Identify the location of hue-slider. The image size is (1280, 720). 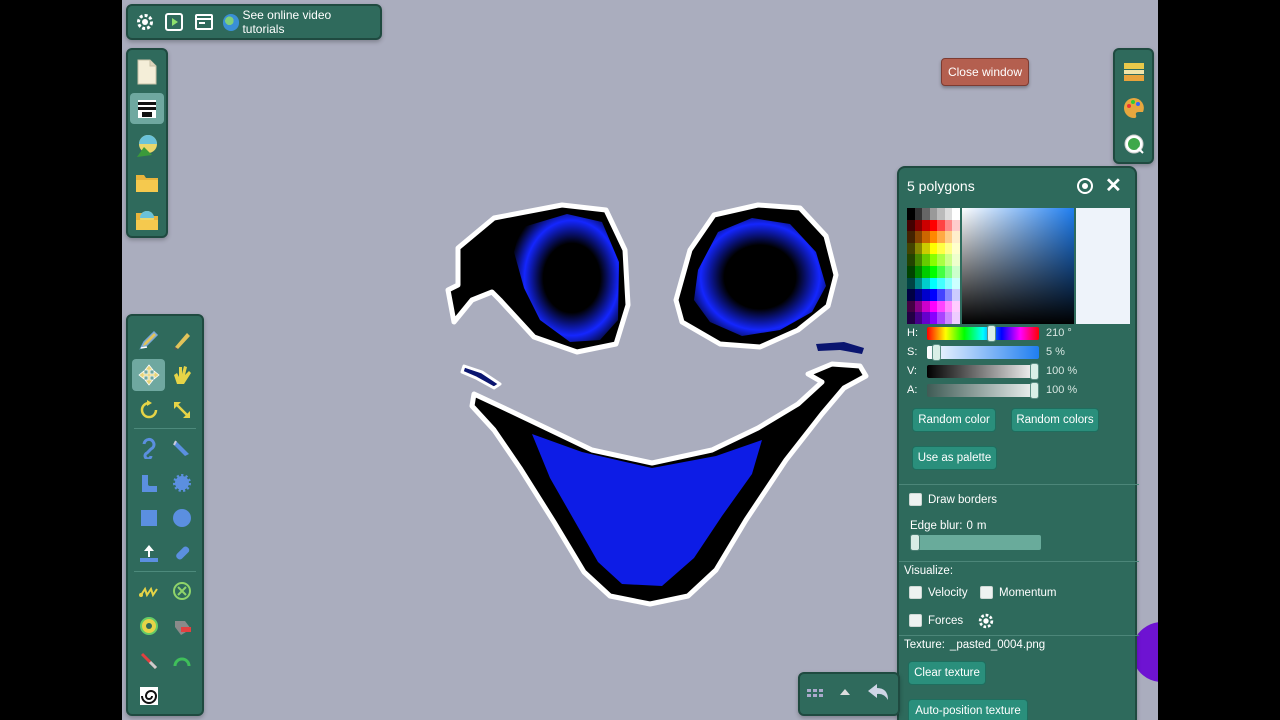
(983, 333).